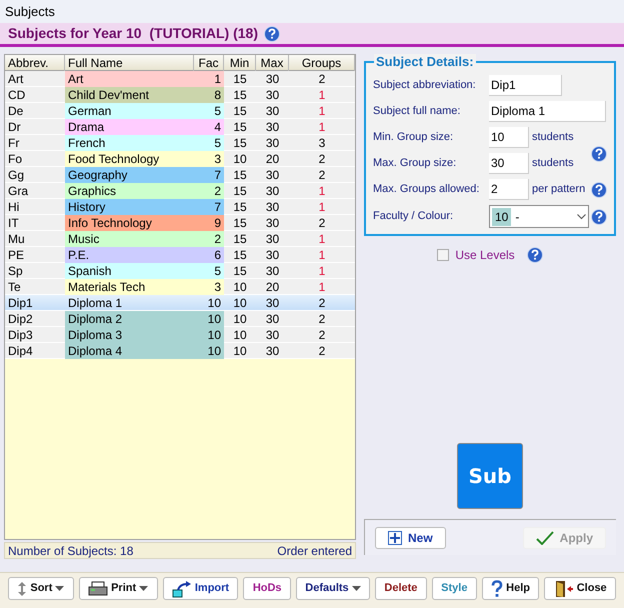 Image resolution: width=624 pixels, height=608 pixels. What do you see at coordinates (426, 190) in the screenshot?
I see `field-label: Max. Groups allowed:` at bounding box center [426, 190].